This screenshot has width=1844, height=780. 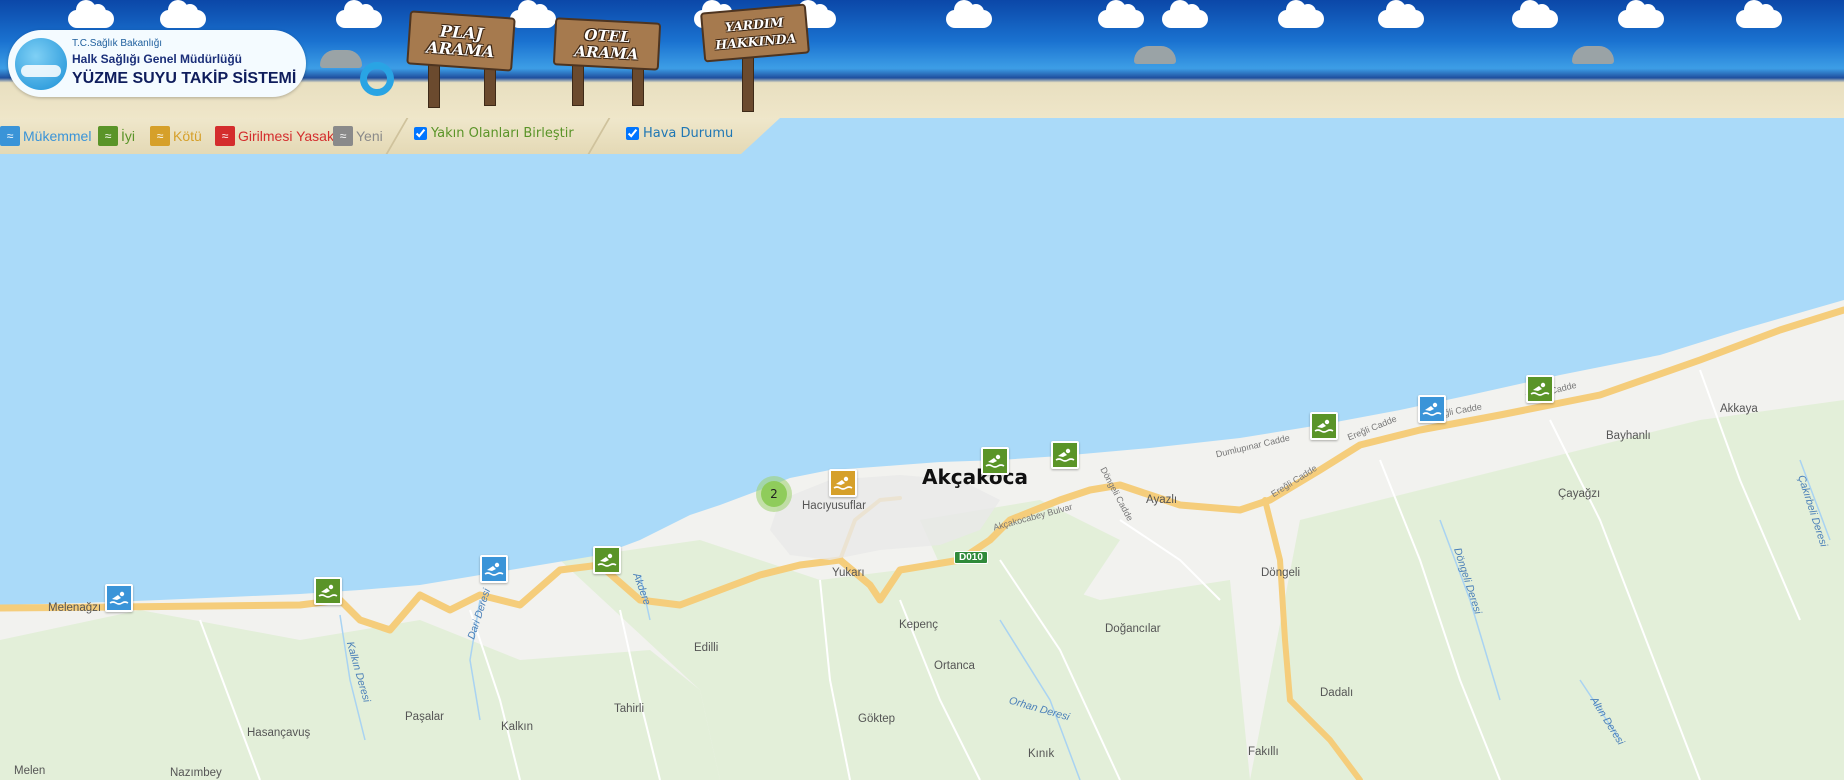 I want to click on legend-girilmesi-yasak: ≈ Girilmesi Yasak, so click(x=274, y=136).